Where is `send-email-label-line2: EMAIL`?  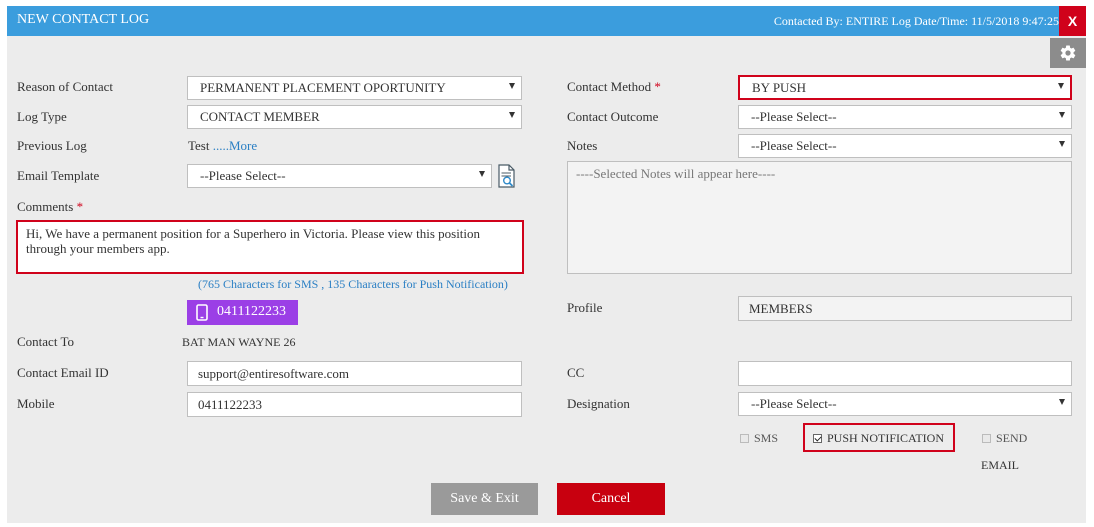 send-email-label-line2: EMAIL is located at coordinates (1000, 465).